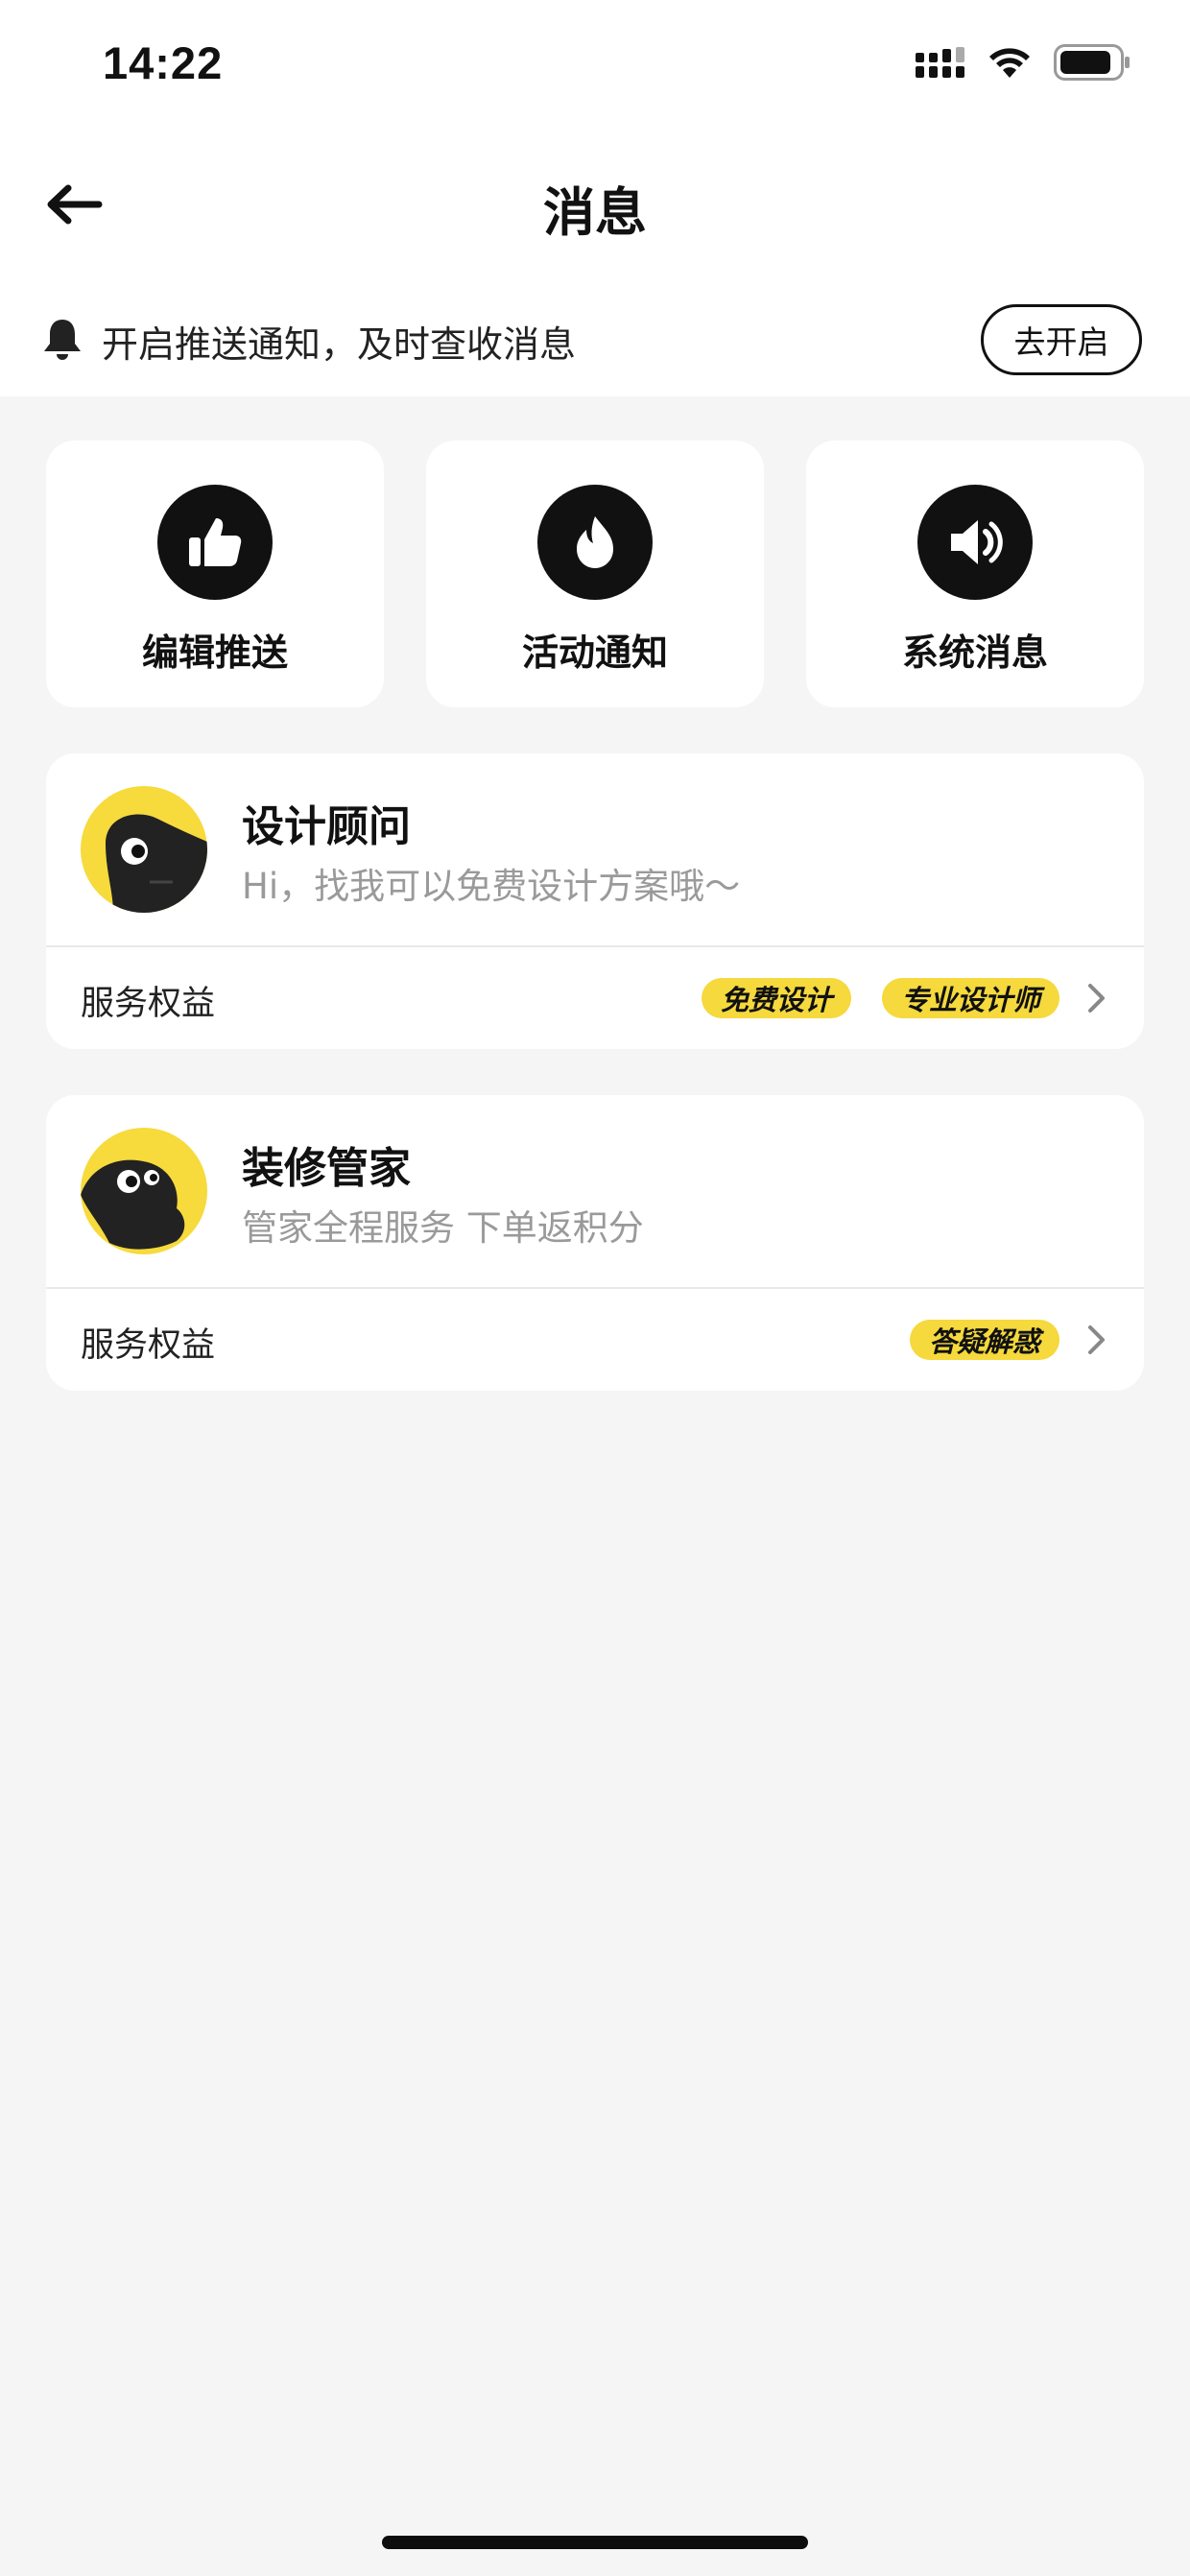 The width and height of the screenshot is (1190, 2576). Describe the element at coordinates (595, 998) in the screenshot. I see `service-benefits-row: 服务权益 免费设计 专业设计师` at that location.